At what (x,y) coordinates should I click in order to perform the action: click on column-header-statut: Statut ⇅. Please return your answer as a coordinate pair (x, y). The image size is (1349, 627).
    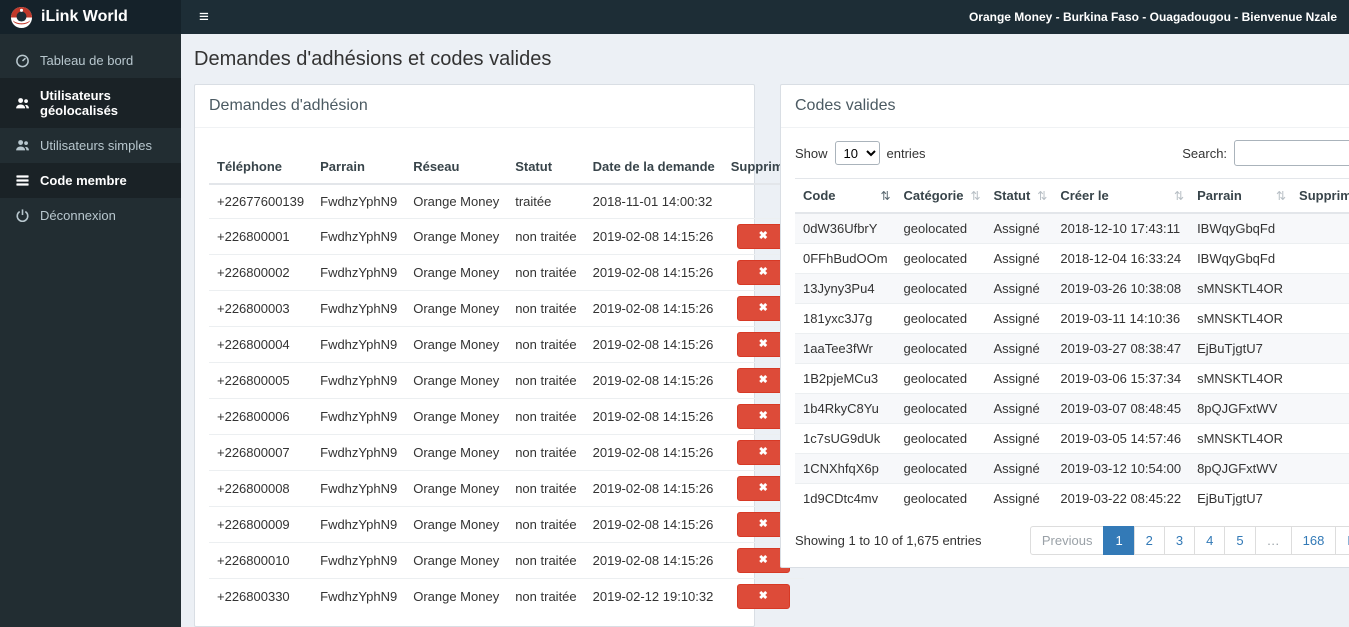
    Looking at the image, I should click on (1019, 196).